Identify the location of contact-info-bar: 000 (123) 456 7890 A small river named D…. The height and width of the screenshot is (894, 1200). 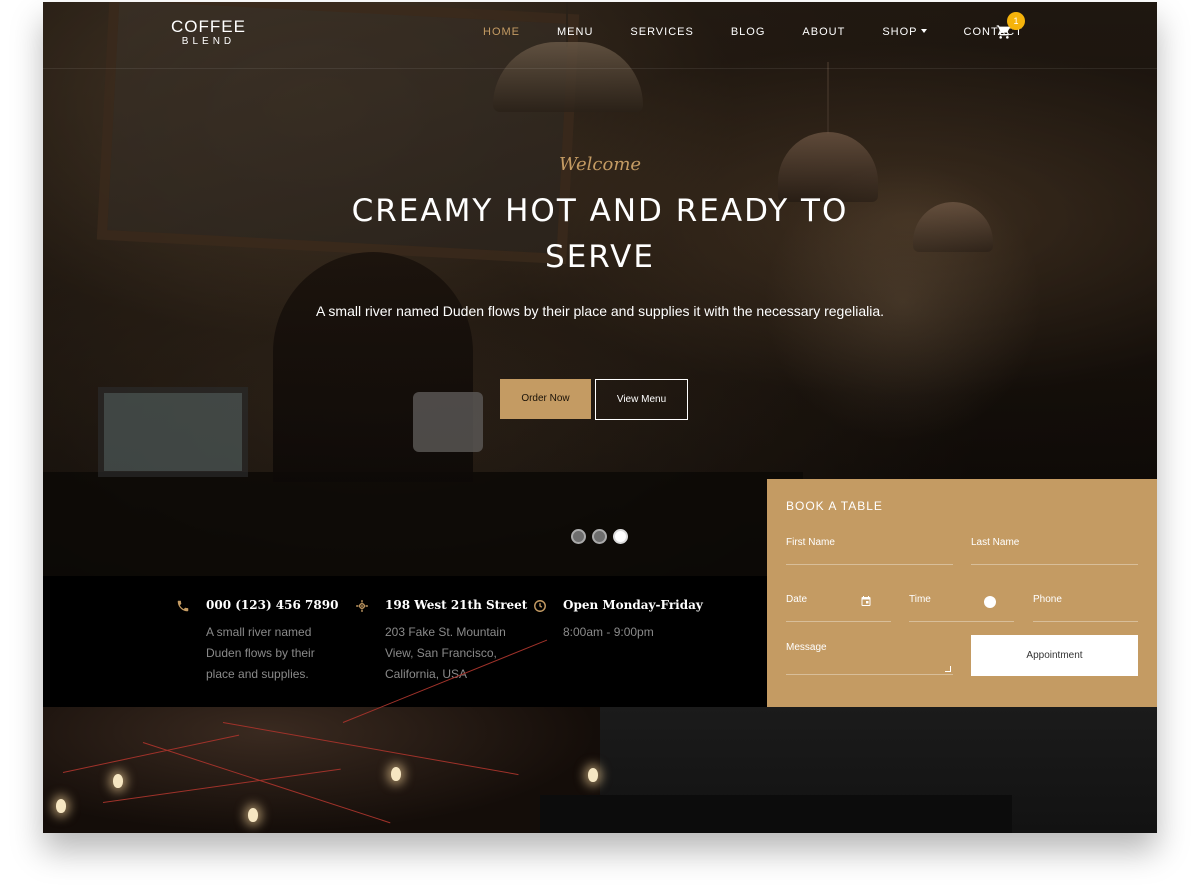
(405, 641).